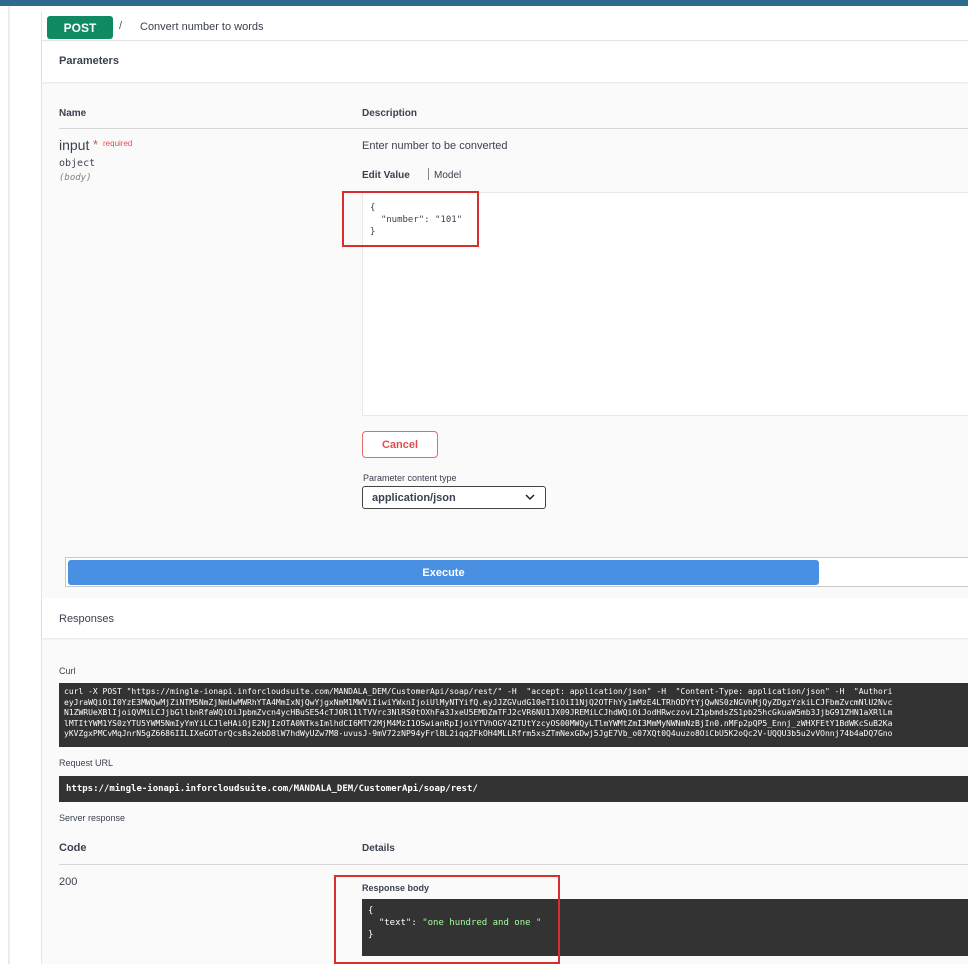  What do you see at coordinates (67, 671) in the screenshot?
I see `curl-label: Curl` at bounding box center [67, 671].